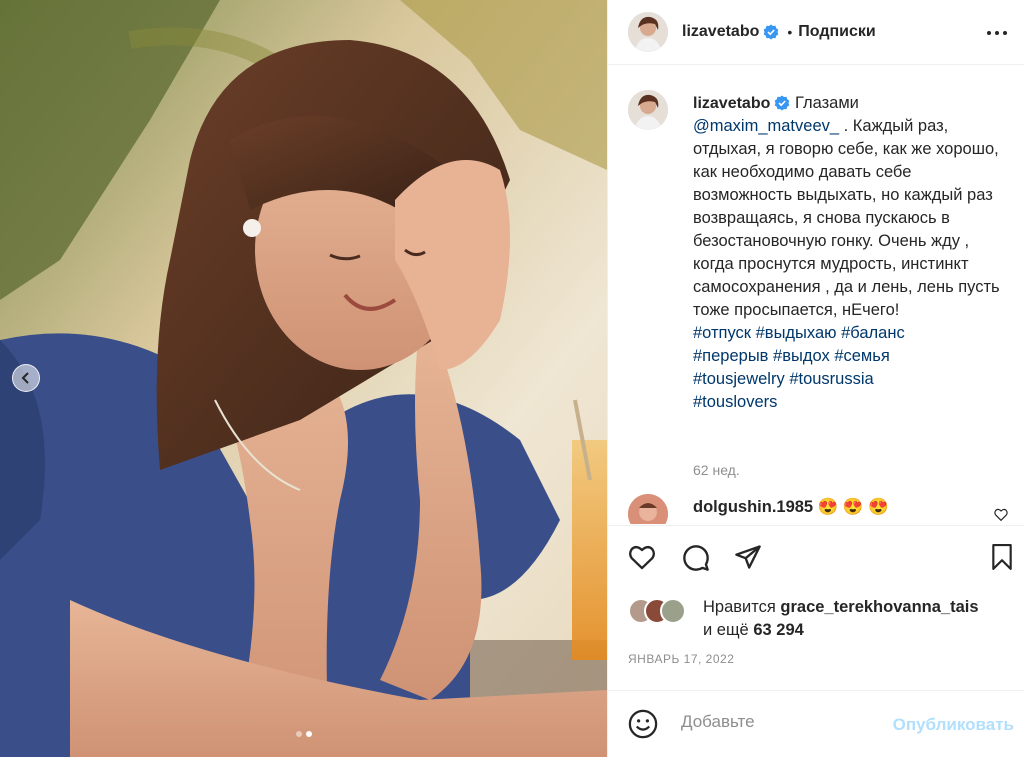  What do you see at coordinates (781, 722) in the screenshot?
I see `comment-input` at bounding box center [781, 722].